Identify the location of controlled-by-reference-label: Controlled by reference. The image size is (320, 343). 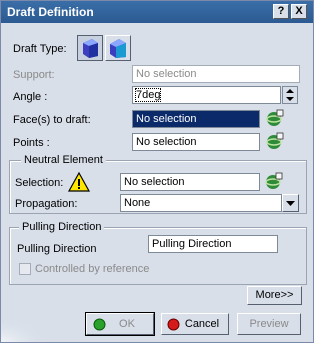
(92, 269).